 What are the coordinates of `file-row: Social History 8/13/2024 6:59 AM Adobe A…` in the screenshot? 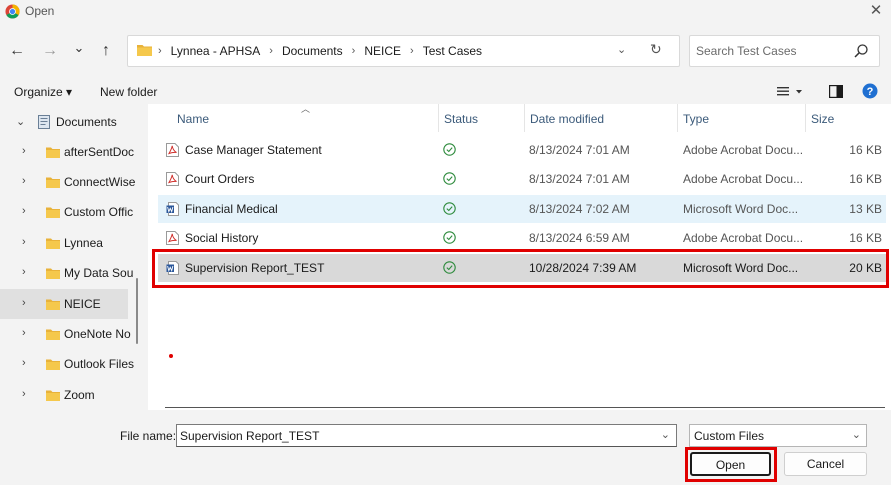 It's located at (522, 238).